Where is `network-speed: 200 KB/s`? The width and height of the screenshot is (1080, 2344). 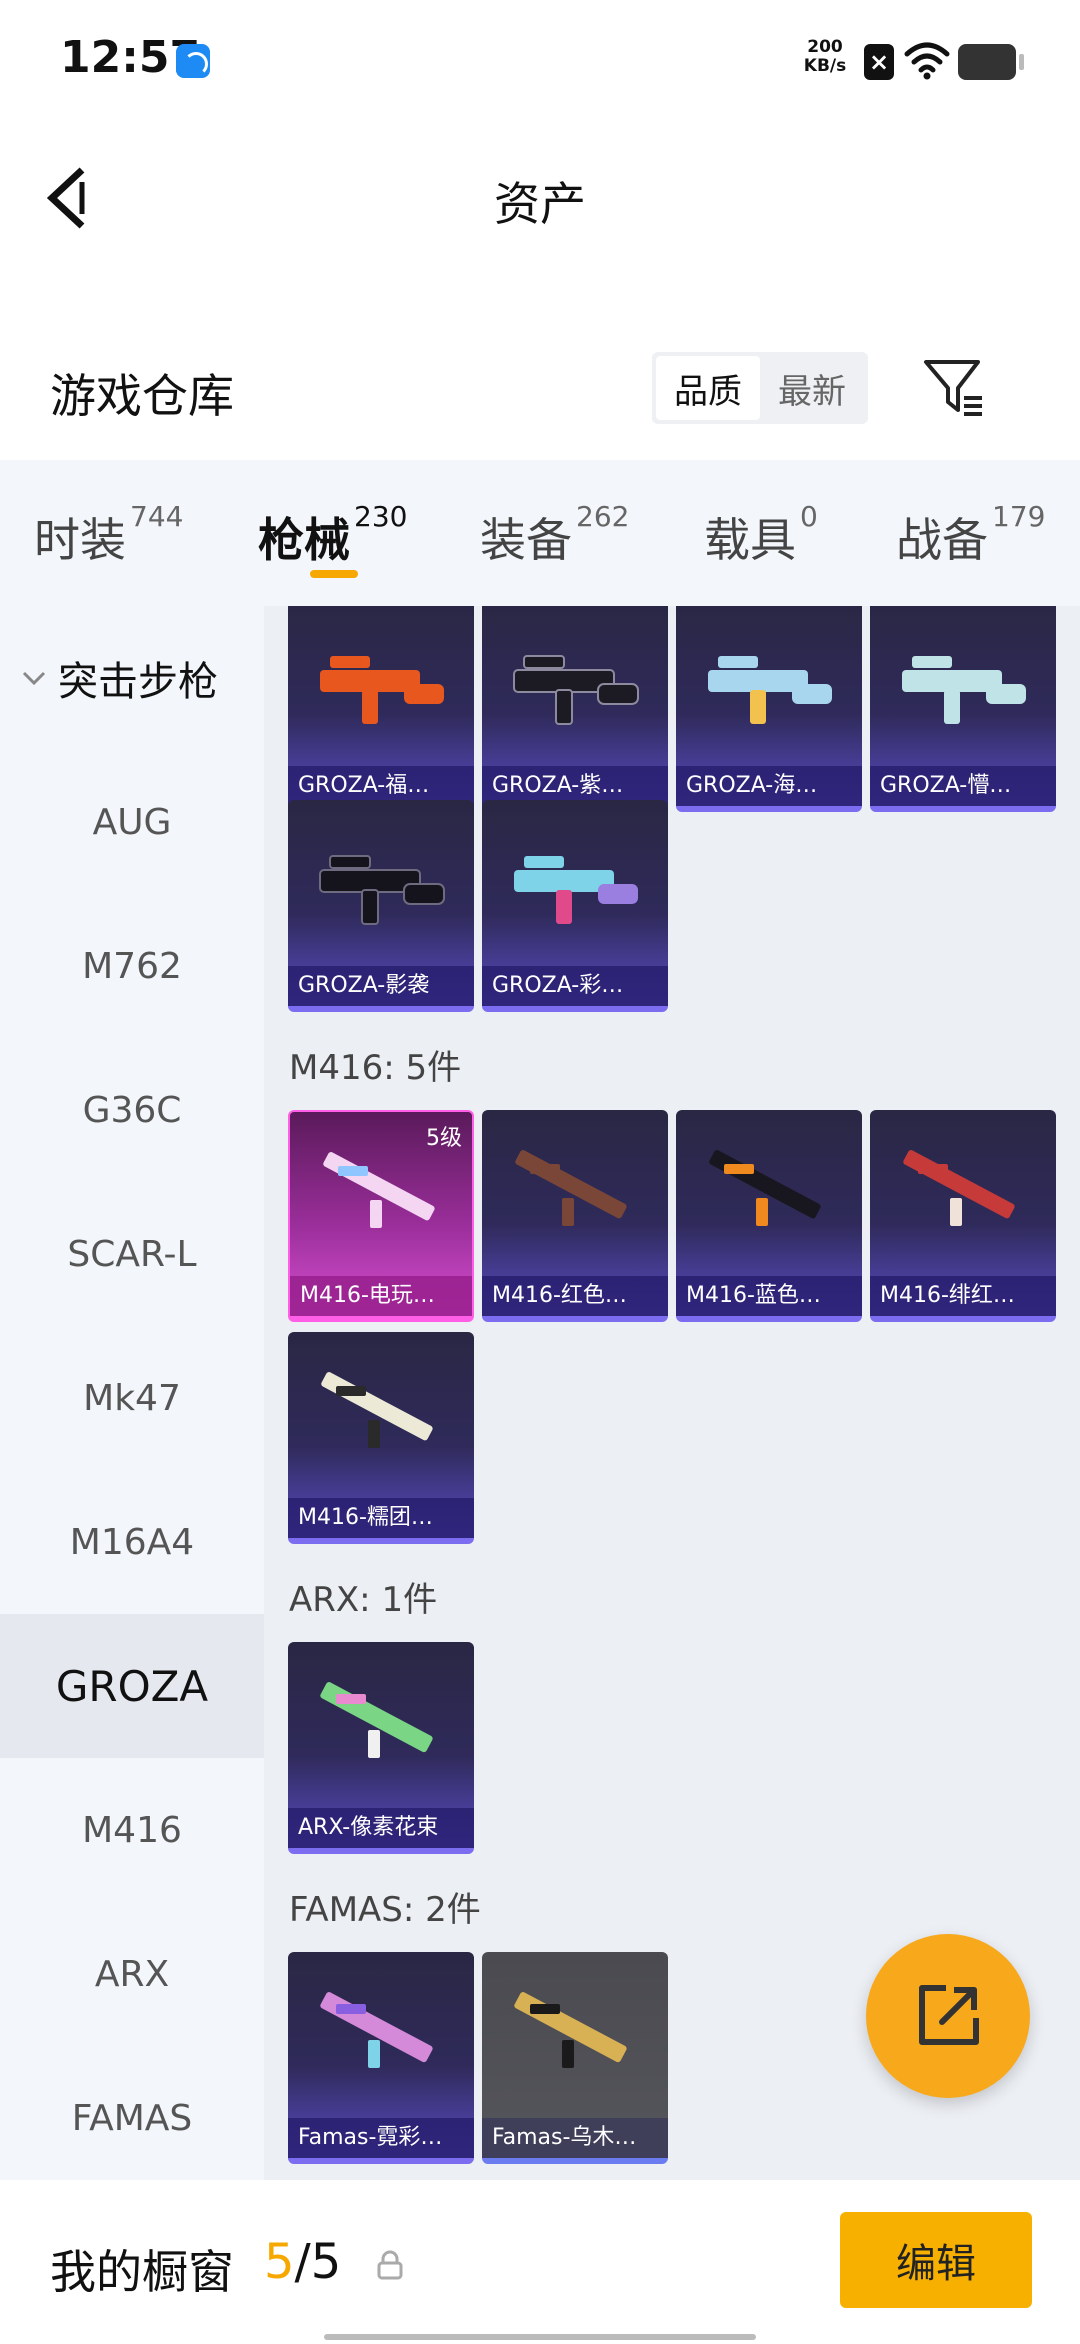
network-speed: 200 KB/s is located at coordinates (825, 57).